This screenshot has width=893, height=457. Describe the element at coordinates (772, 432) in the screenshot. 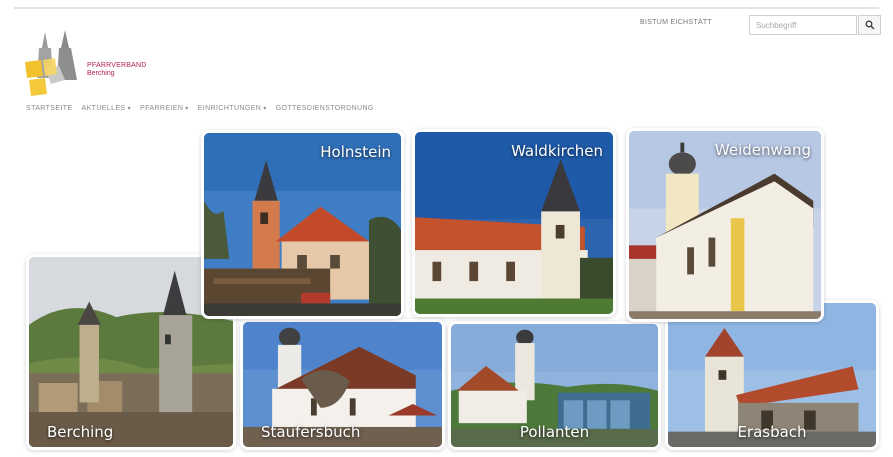

I see `parish-label: Erasbach` at that location.